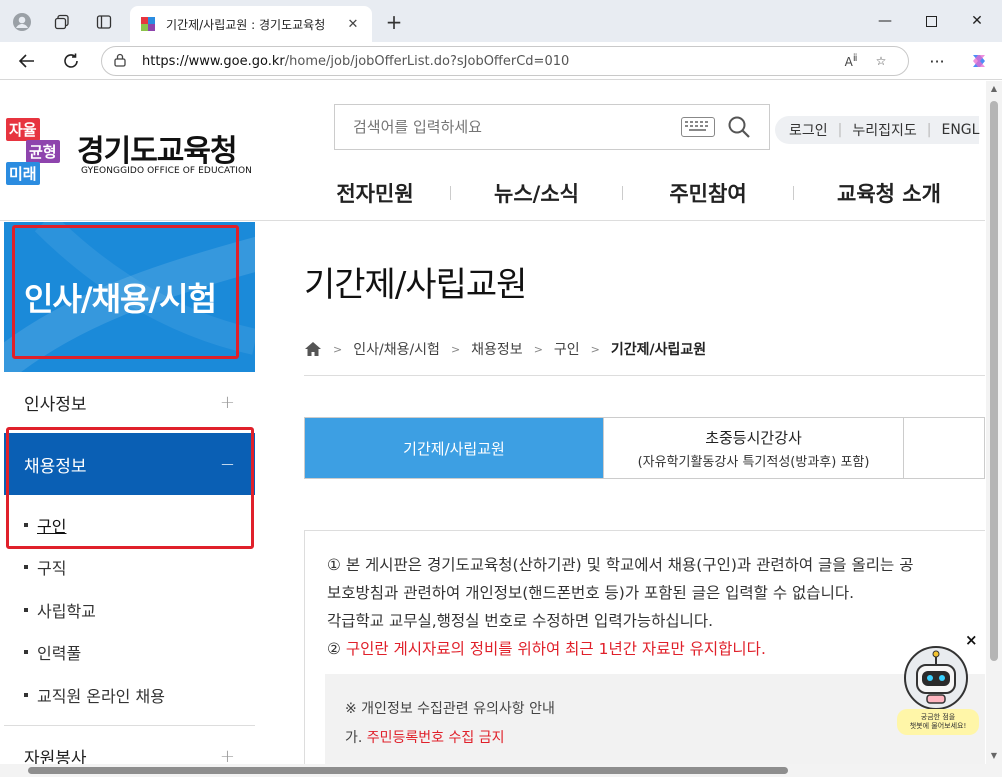 The height and width of the screenshot is (777, 1002). Describe the element at coordinates (450, 709) in the screenshot. I see `privacy-notice-title: ※ 개인정보 수집관련 유의사항 안내` at that location.